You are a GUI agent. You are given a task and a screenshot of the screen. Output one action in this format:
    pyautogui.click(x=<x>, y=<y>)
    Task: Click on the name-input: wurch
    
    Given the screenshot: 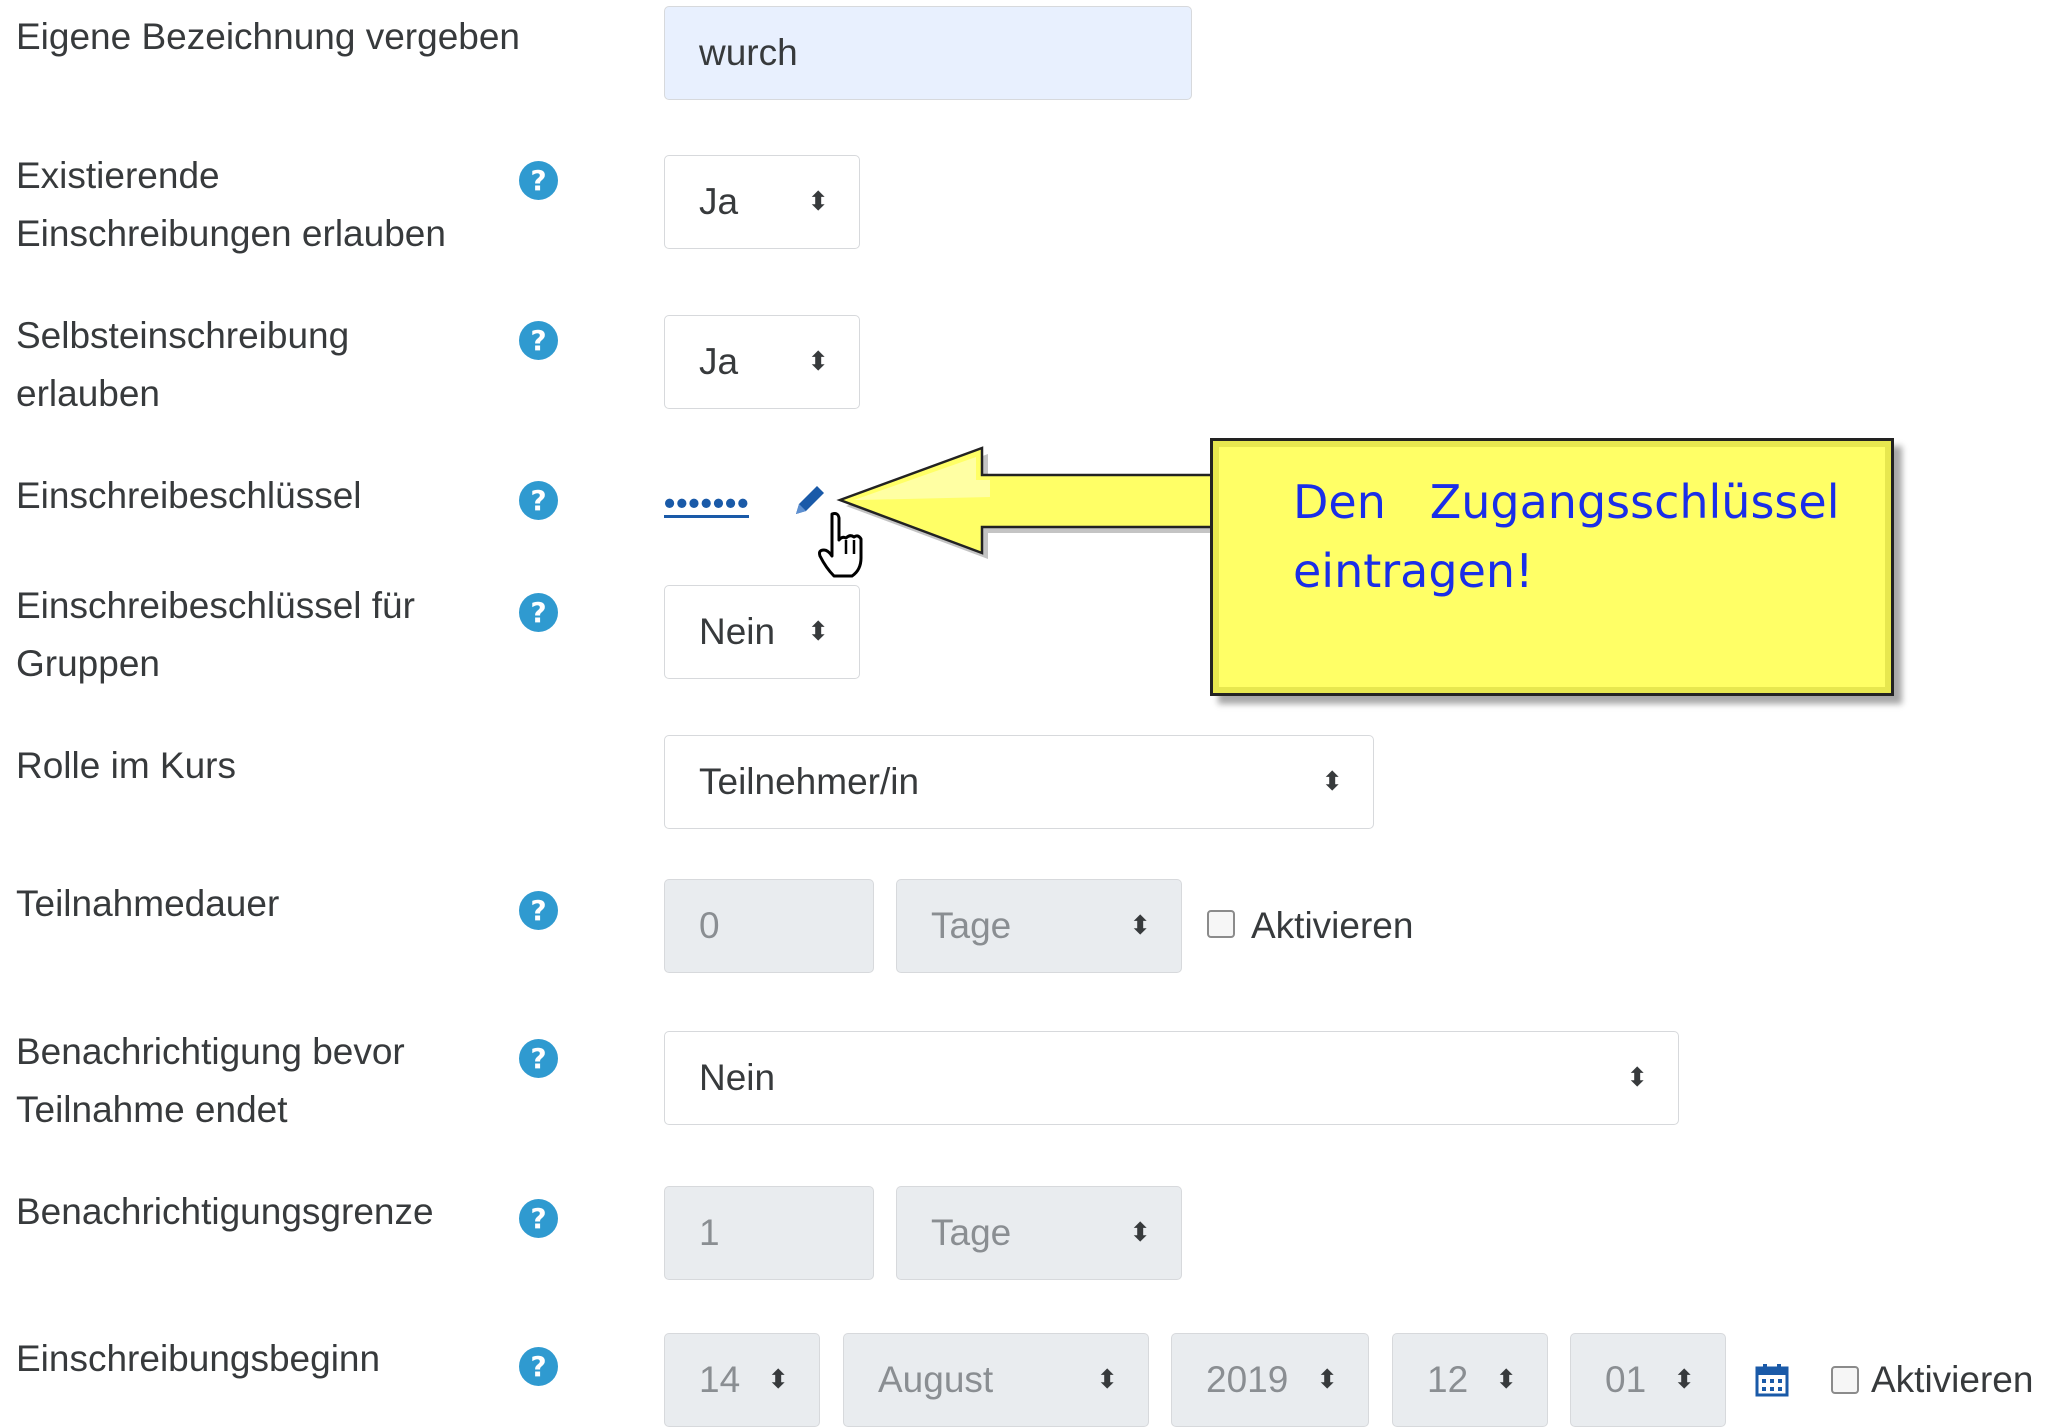 What is the action you would take?
    pyautogui.click(x=928, y=53)
    